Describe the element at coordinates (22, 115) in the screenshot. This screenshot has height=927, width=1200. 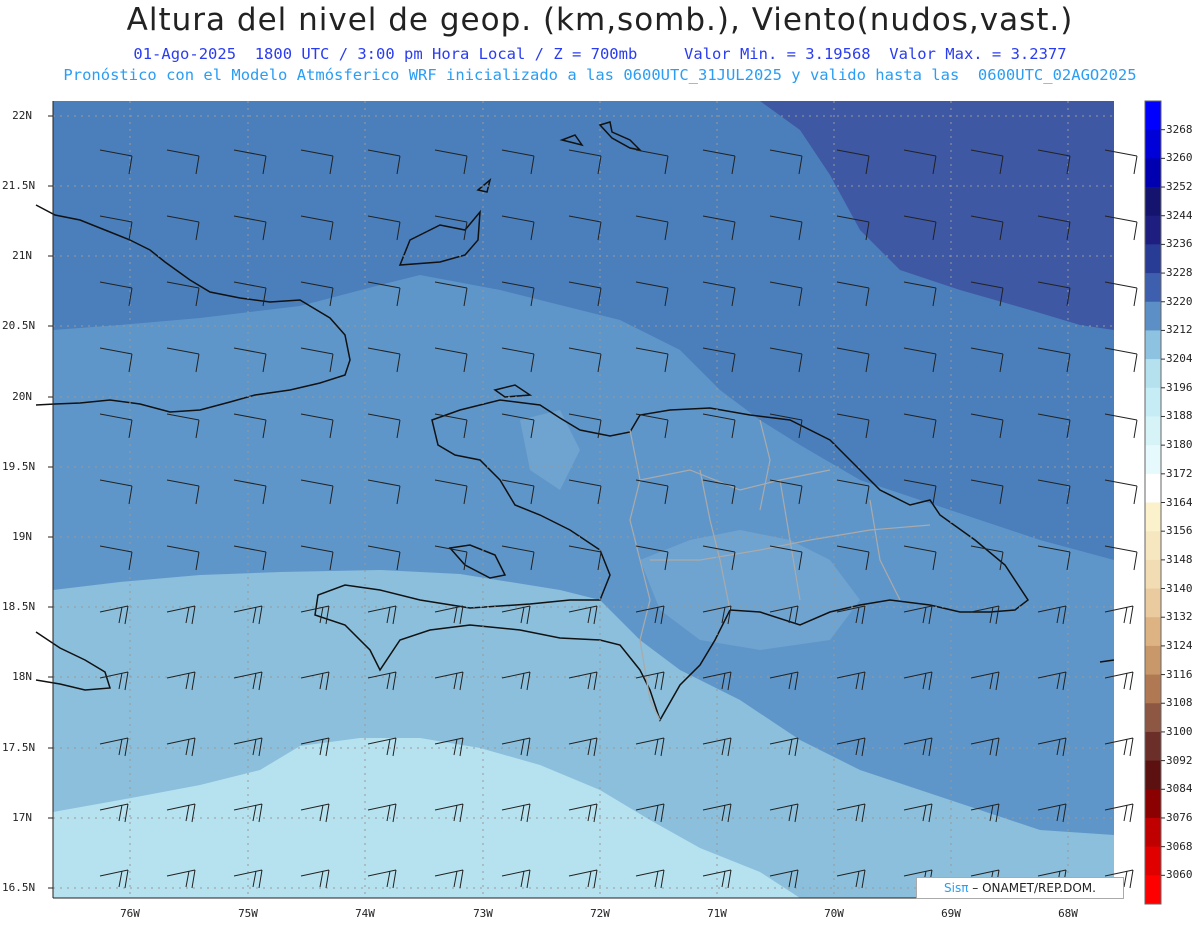
I see `lat-label: 22N` at that location.